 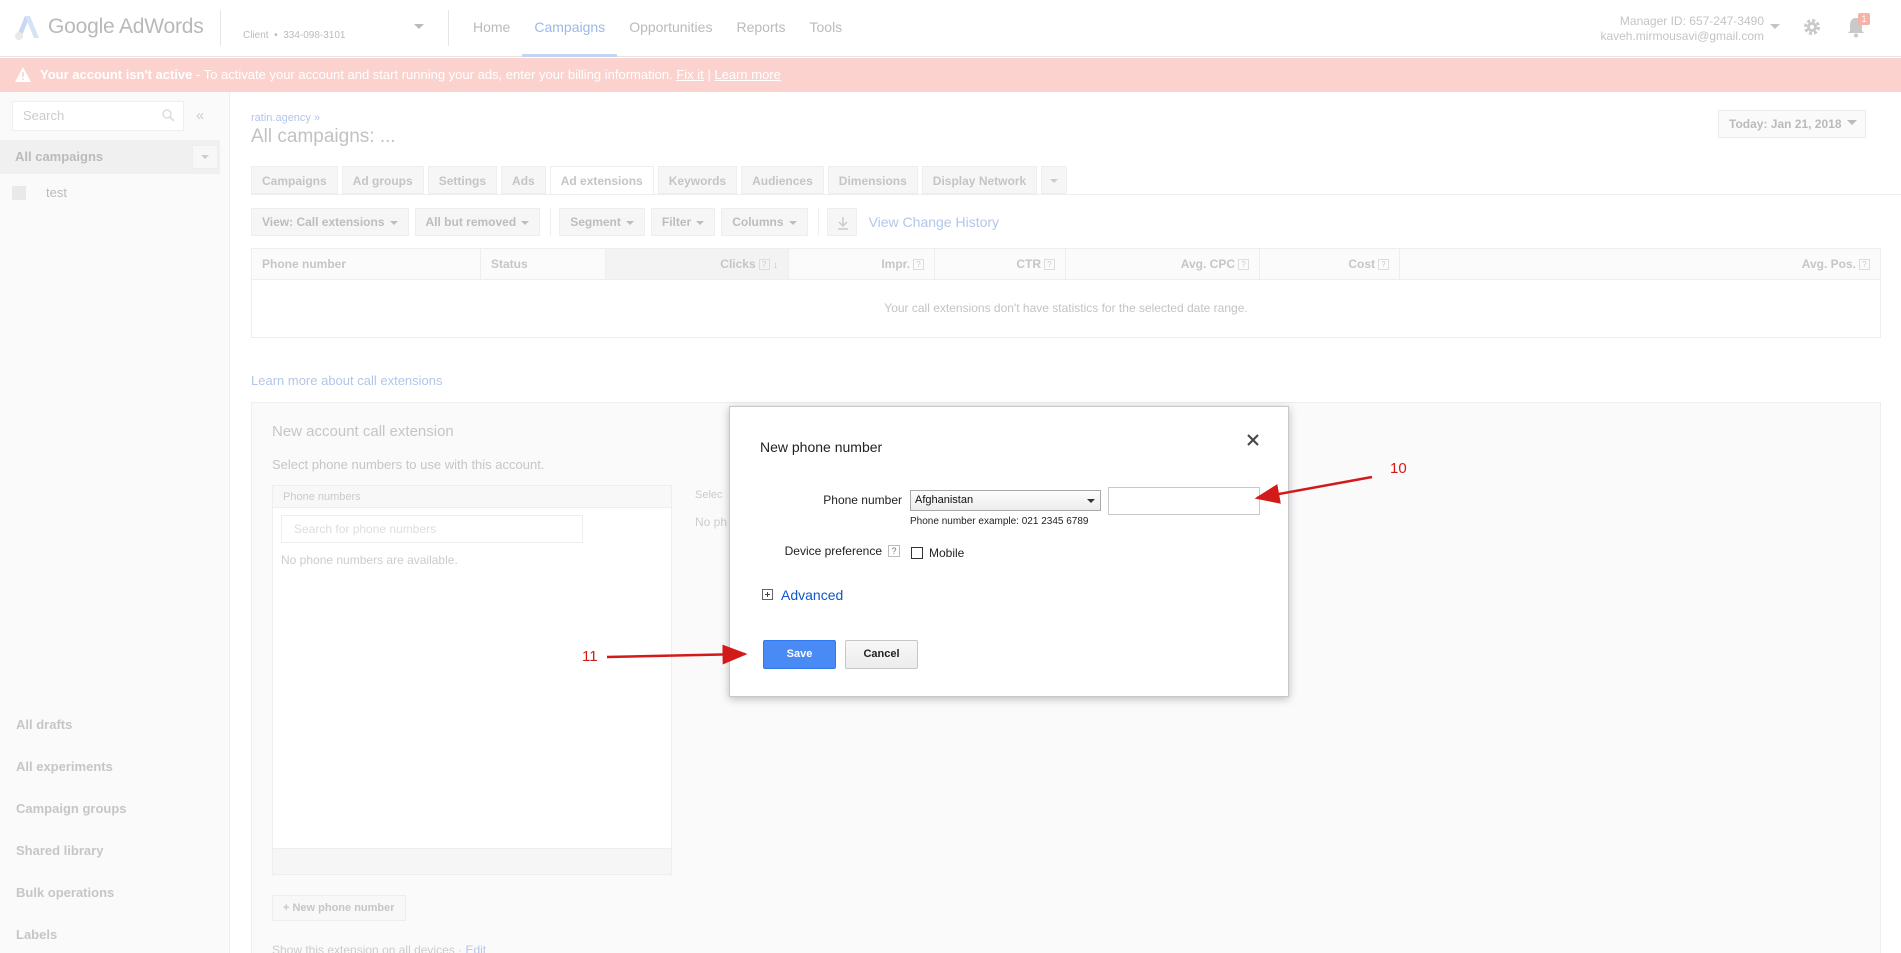 What do you see at coordinates (881, 654) in the screenshot?
I see `cancel-button: Cancel` at bounding box center [881, 654].